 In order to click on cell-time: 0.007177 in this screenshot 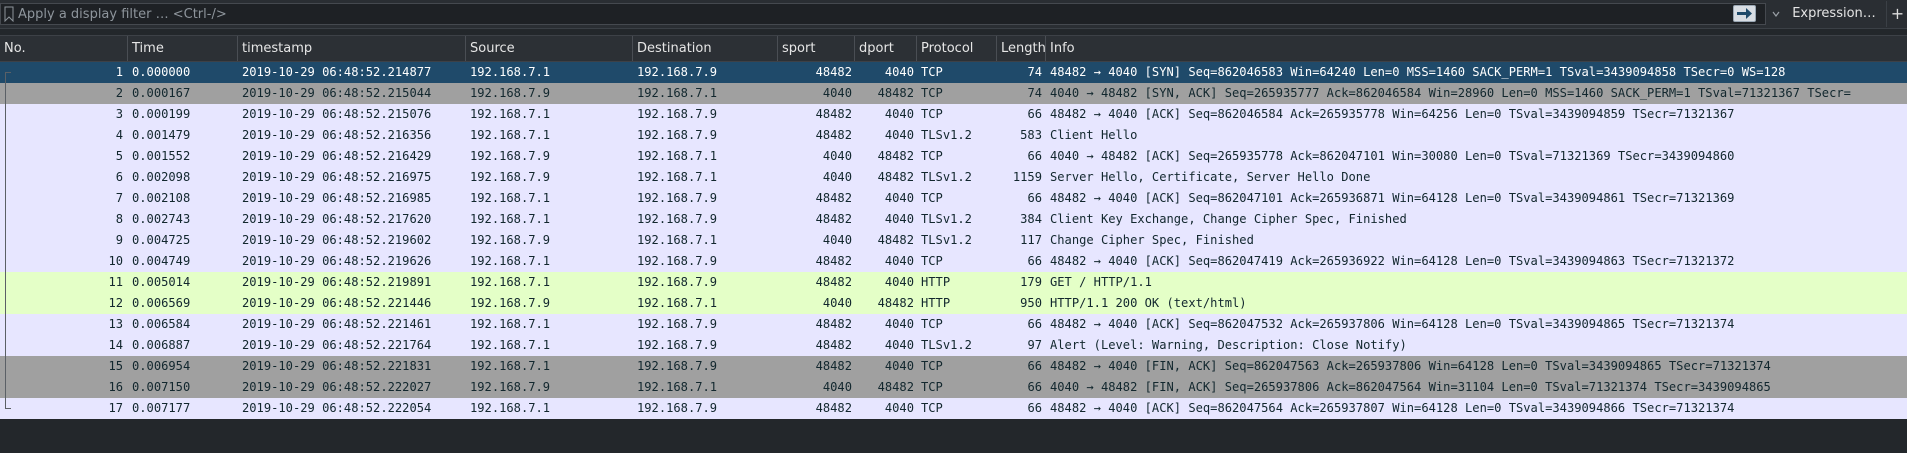, I will do `click(161, 408)`.